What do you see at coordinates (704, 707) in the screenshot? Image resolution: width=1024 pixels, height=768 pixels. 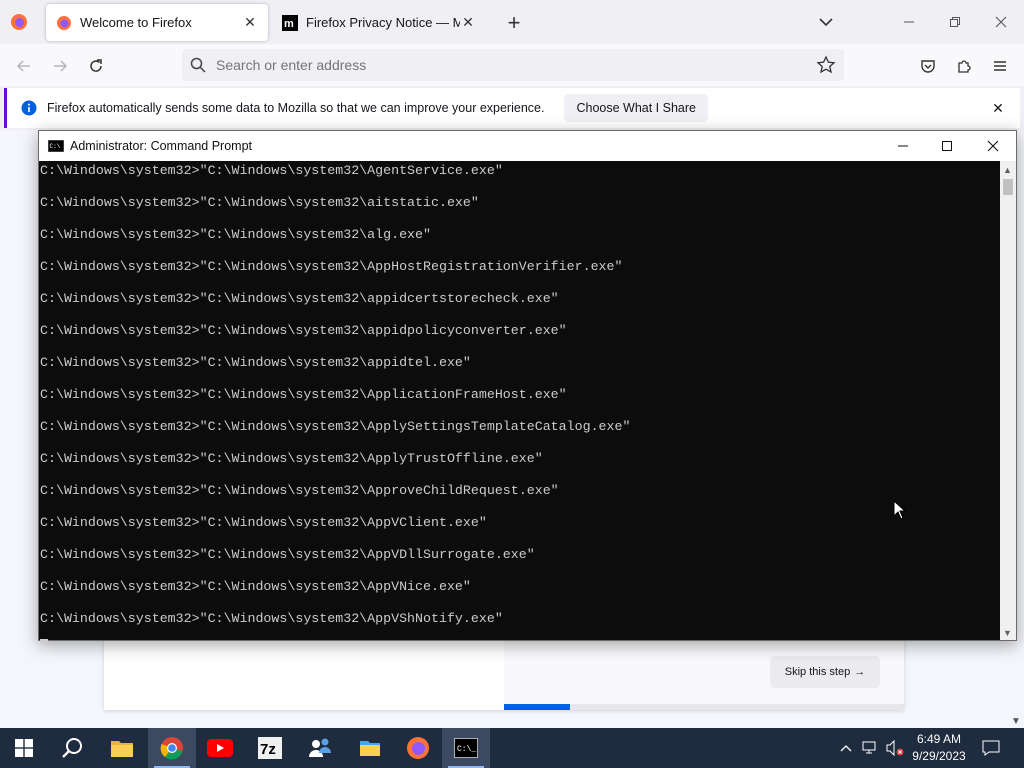 I see `onboarding-progress` at bounding box center [704, 707].